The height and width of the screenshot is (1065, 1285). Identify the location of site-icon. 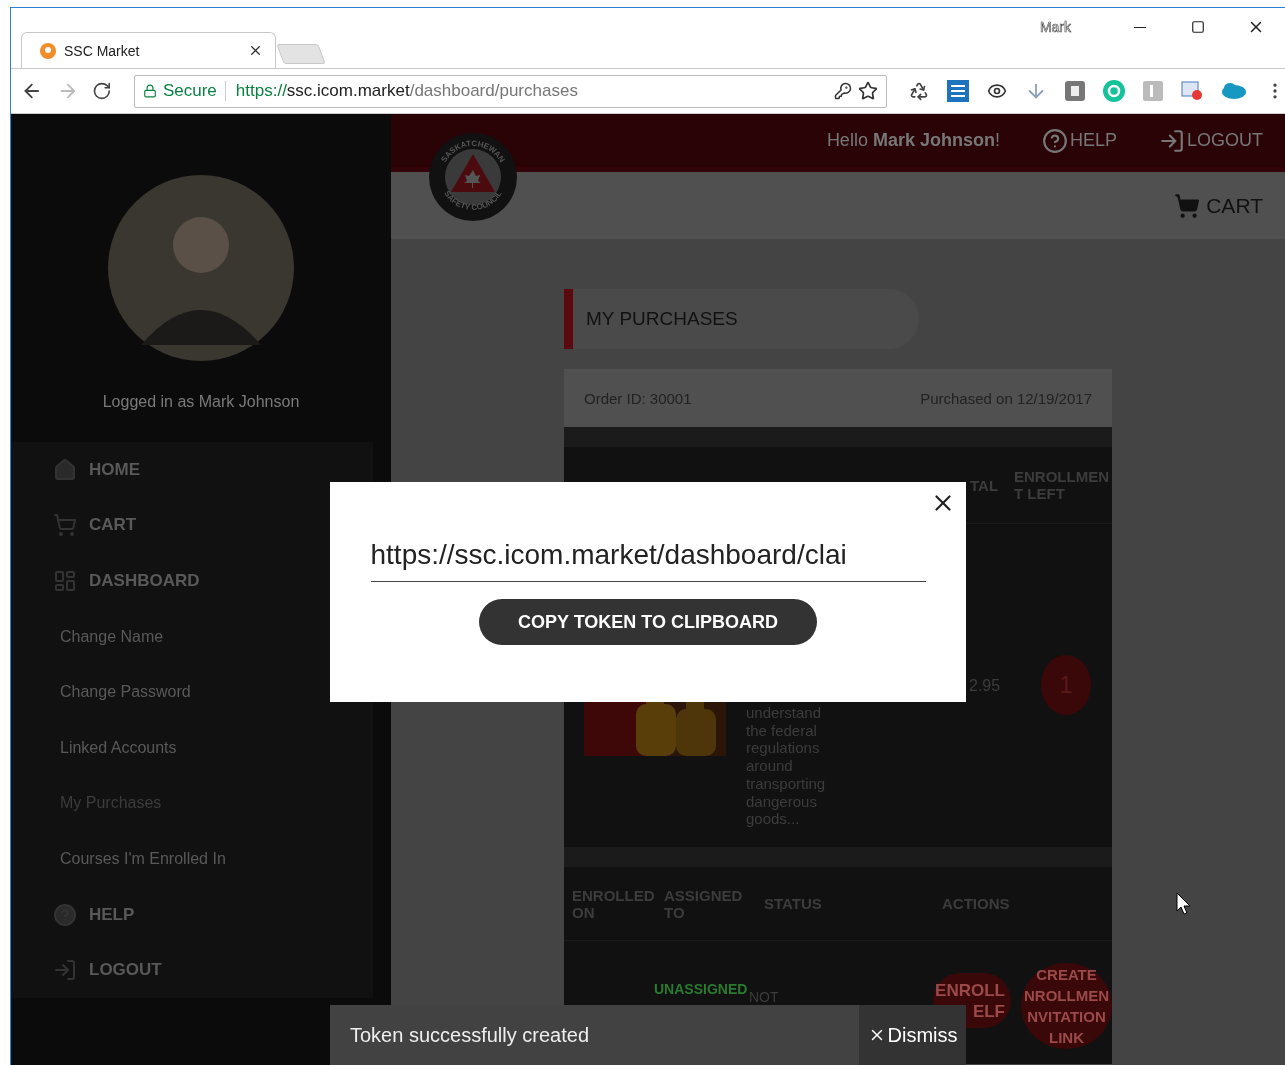
(48, 50).